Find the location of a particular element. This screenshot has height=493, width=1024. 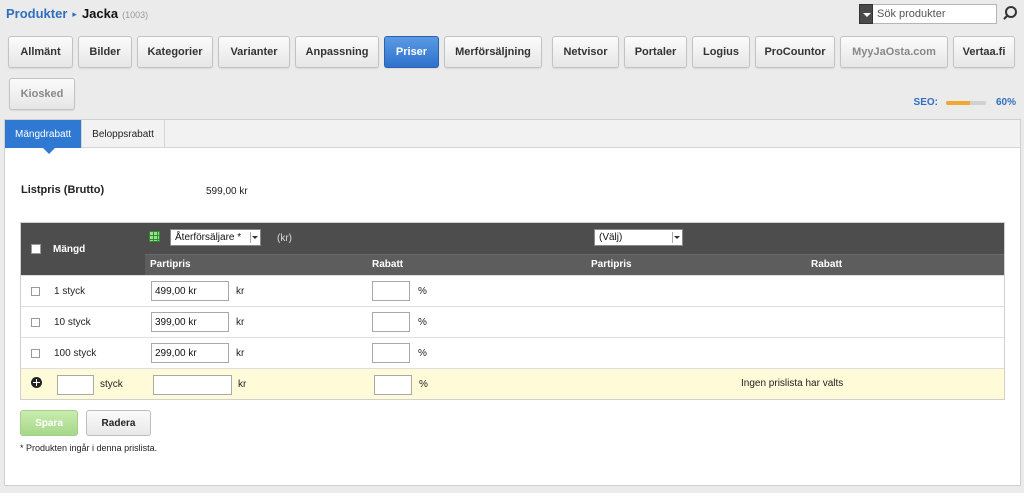

tab-anpassning: Anpassning is located at coordinates (337, 52).